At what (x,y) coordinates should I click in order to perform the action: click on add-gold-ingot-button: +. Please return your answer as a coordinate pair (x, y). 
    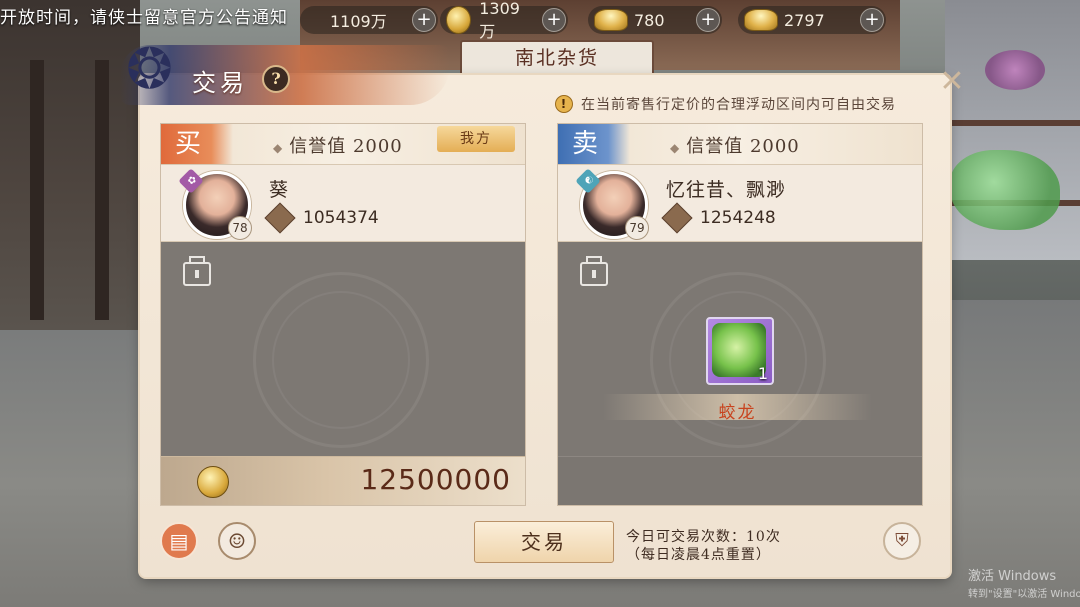
    Looking at the image, I should click on (872, 20).